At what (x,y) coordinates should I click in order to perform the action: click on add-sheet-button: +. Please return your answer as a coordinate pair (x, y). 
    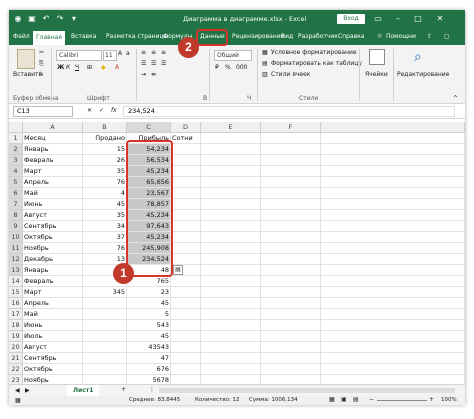
    Looking at the image, I should click on (123, 389).